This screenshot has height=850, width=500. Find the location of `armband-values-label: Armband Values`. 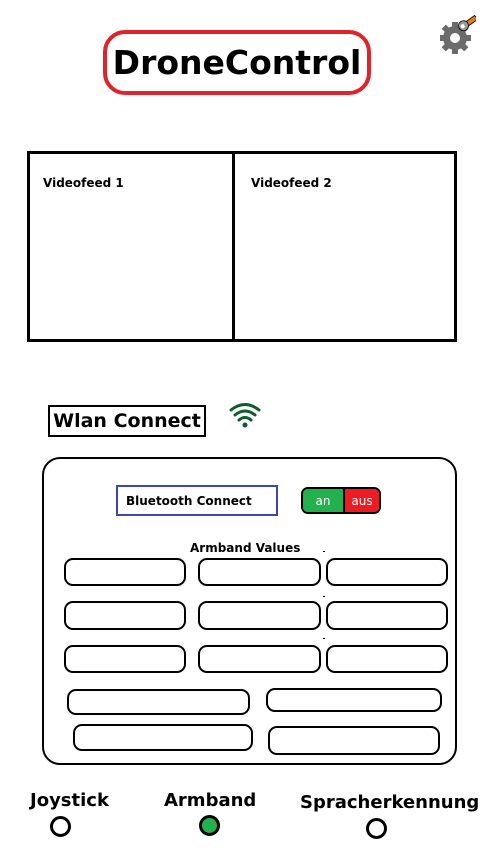

armband-values-label: Armband Values is located at coordinates (245, 548).